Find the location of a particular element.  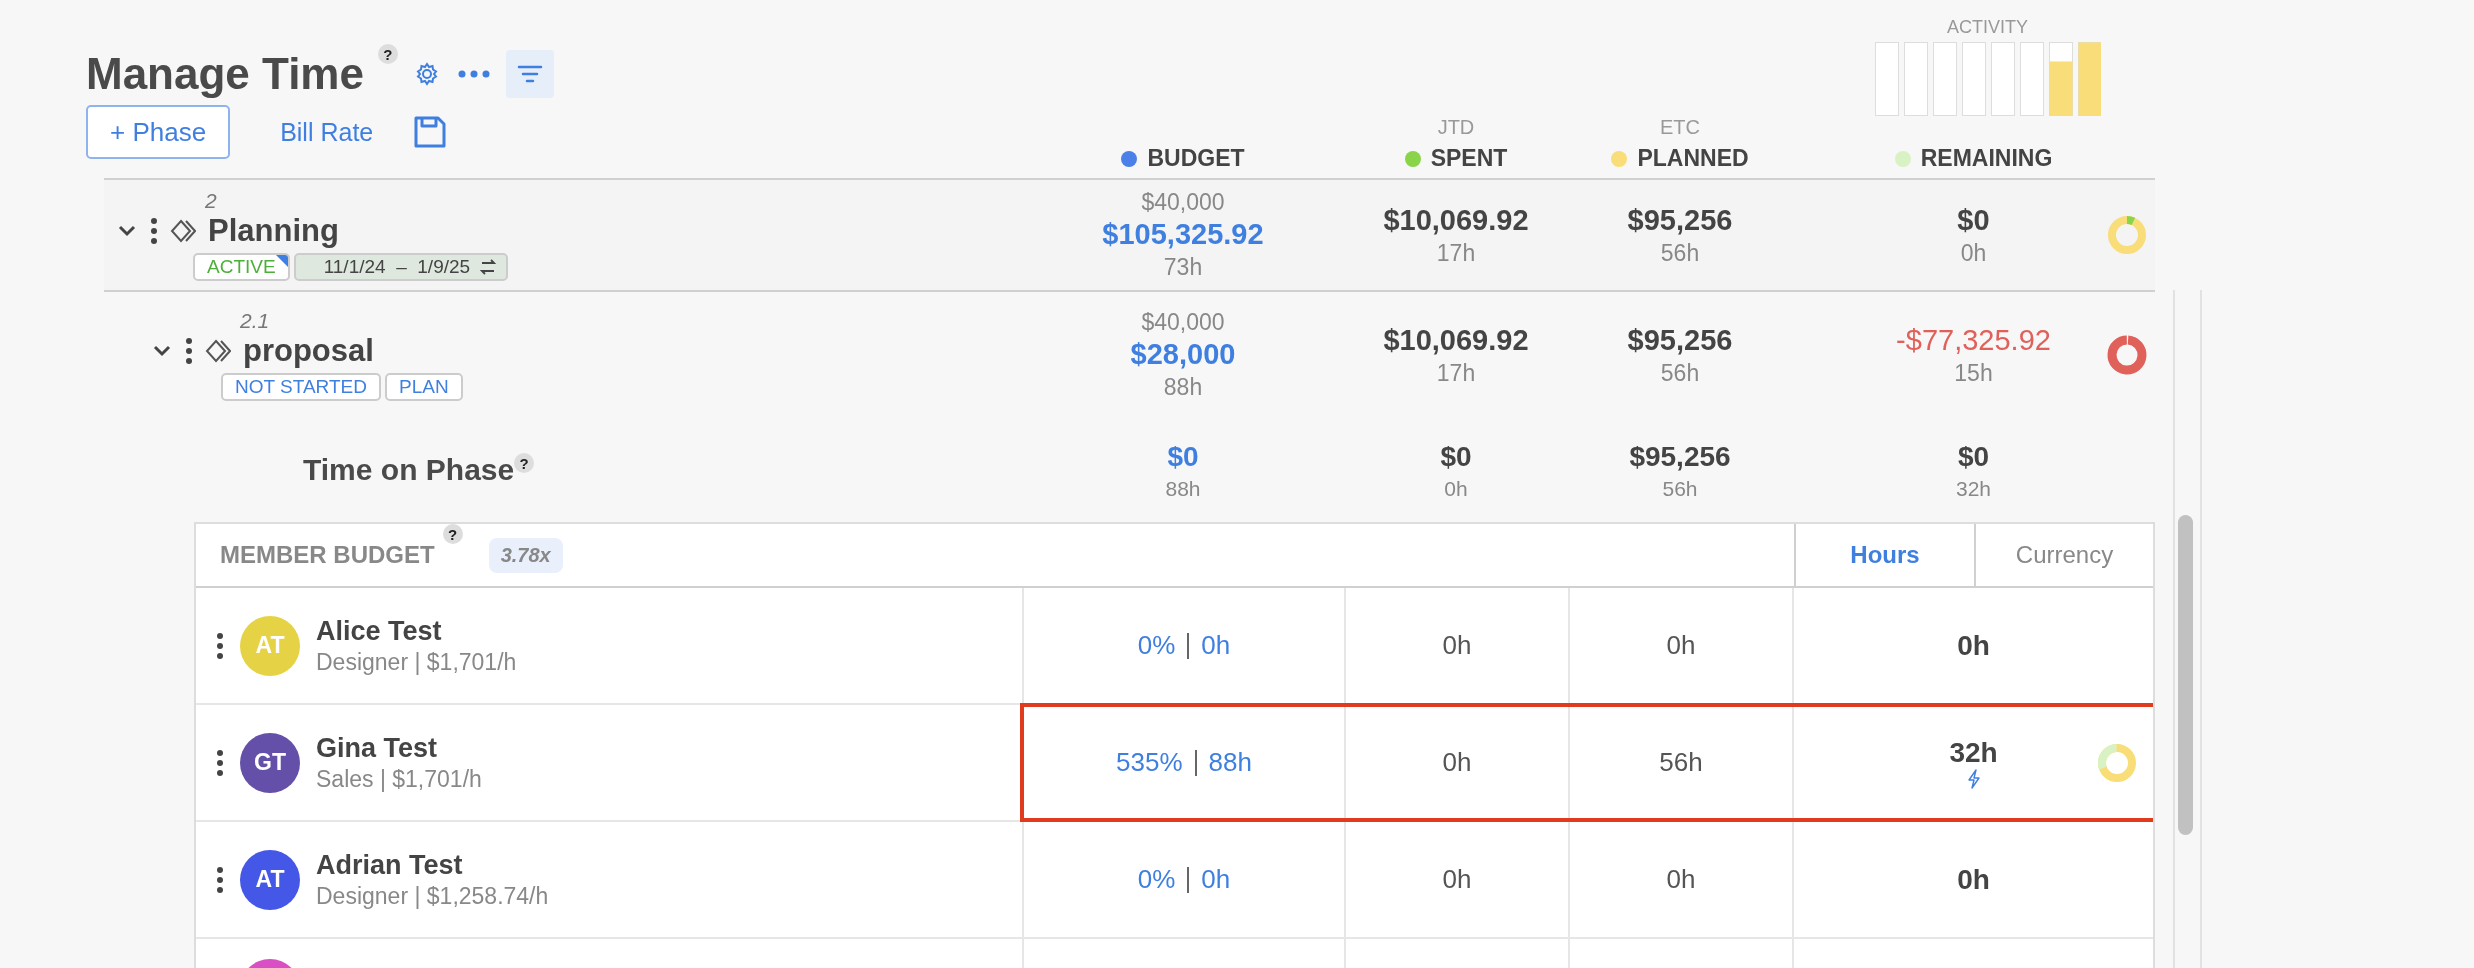

scrollbar-thumb is located at coordinates (2185, 675).